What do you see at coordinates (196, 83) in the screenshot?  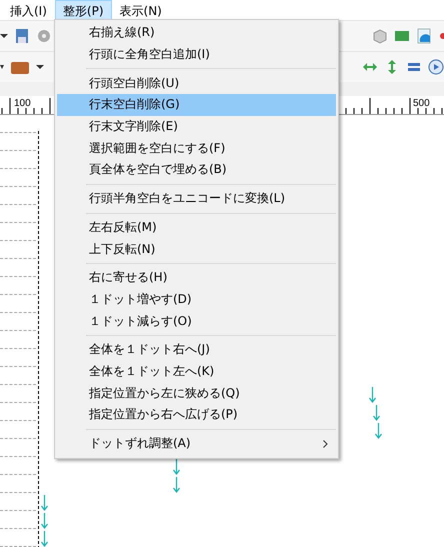 I see `menu-item: 行頭空白削除(U)` at bounding box center [196, 83].